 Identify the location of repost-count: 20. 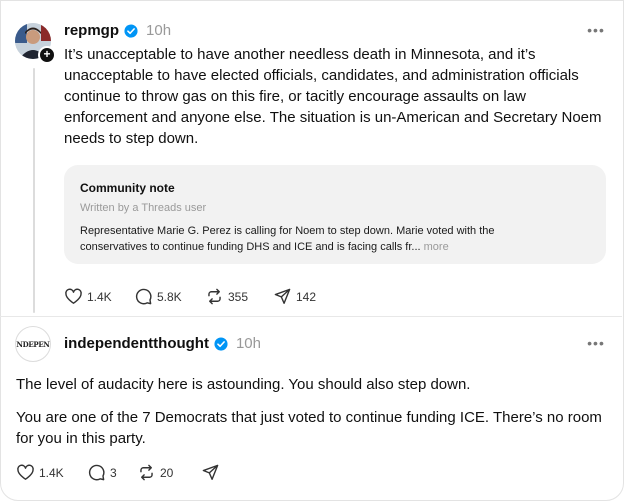
(167, 472).